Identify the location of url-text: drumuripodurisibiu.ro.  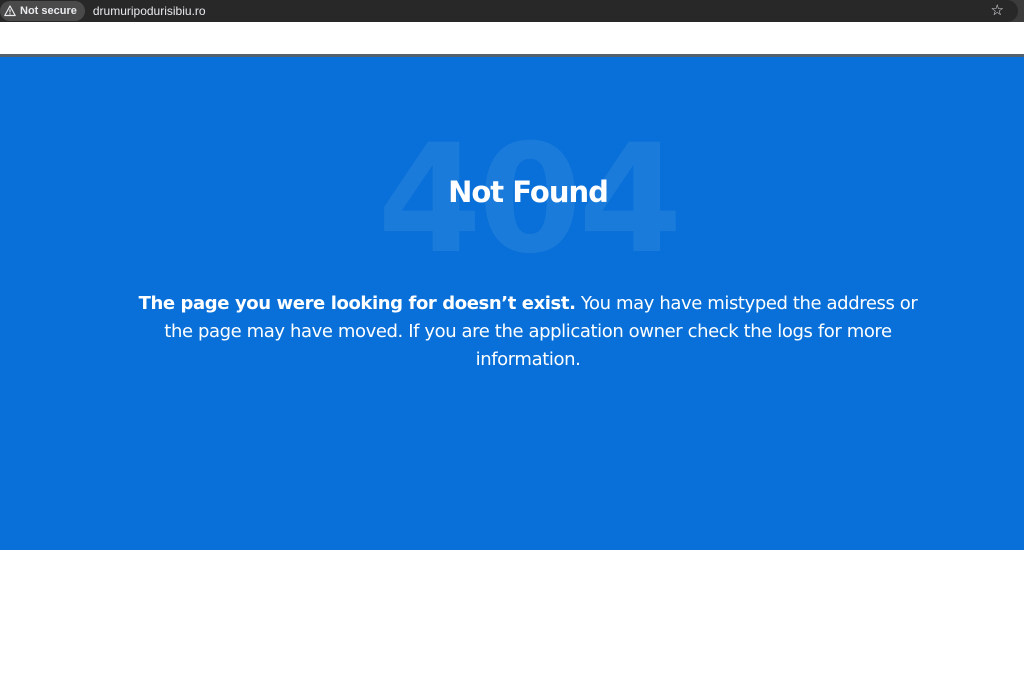
(149, 11).